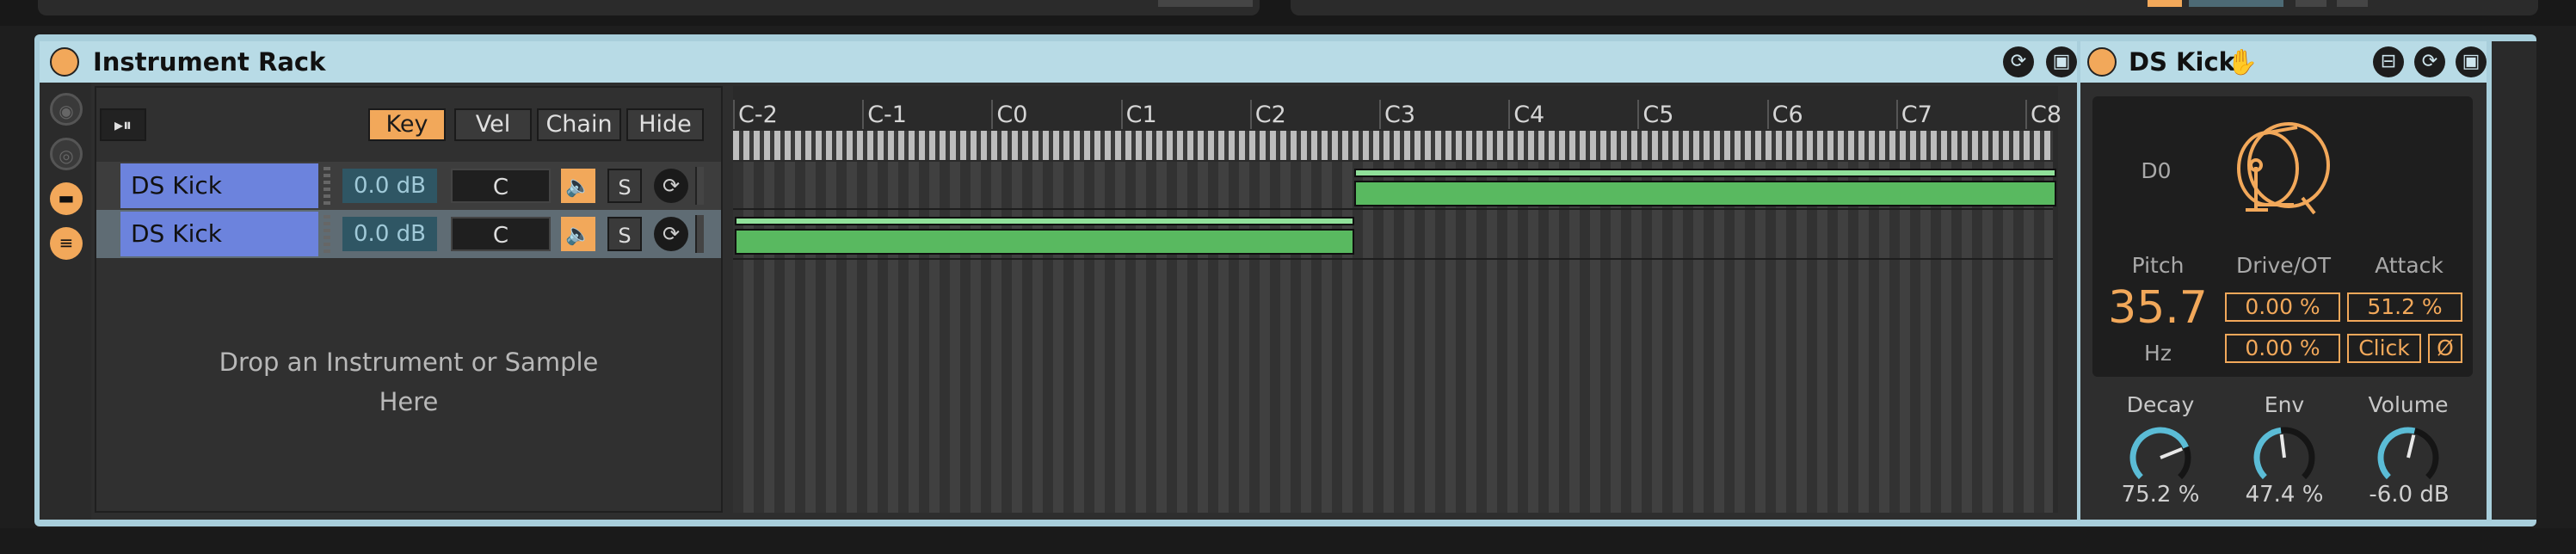 This screenshot has height=554, width=2576. I want to click on macro-view-icon: ◉, so click(66, 109).